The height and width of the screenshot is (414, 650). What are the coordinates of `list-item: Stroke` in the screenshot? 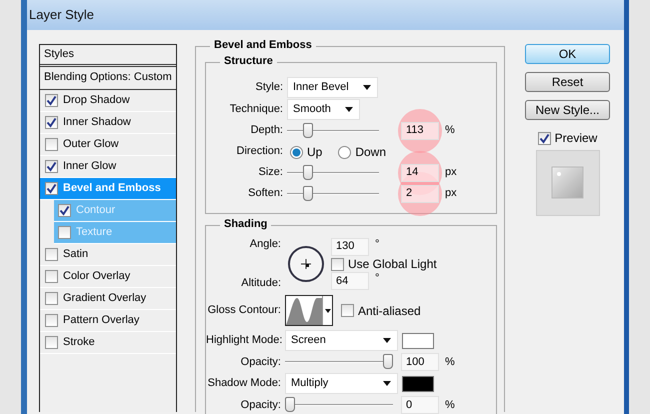 It's located at (108, 343).